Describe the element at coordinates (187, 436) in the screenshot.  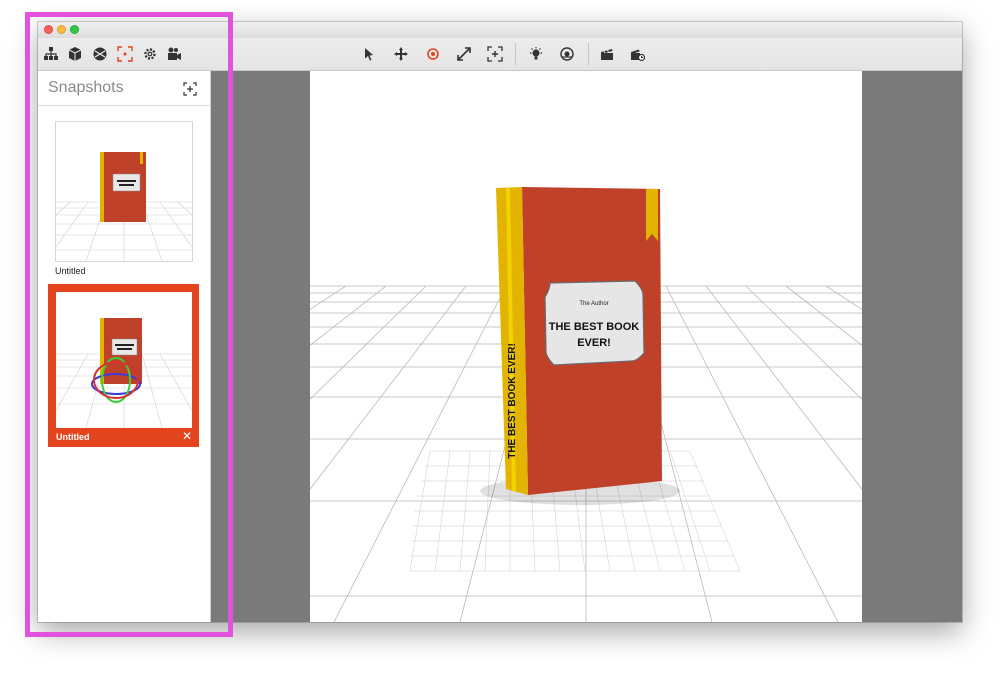
I see `delete-snapshot-icon: ✕` at that location.